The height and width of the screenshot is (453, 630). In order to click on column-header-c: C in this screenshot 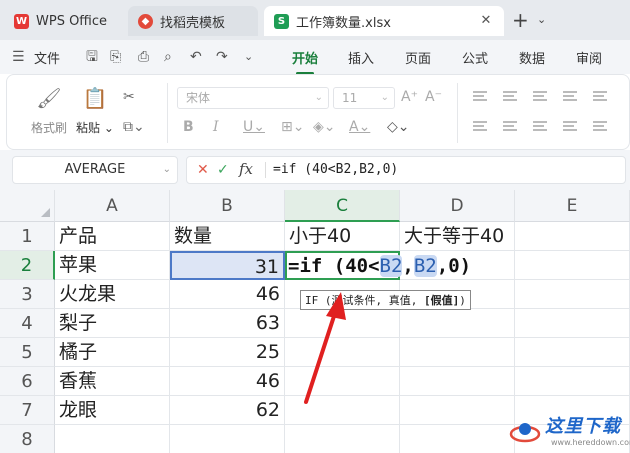, I will do `click(342, 206)`.